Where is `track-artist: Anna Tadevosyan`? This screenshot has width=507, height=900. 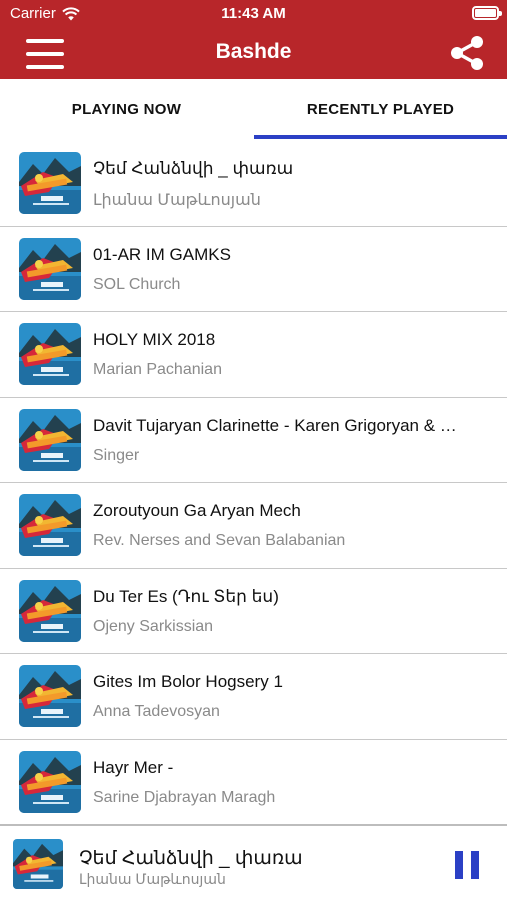
track-artist: Anna Tadevosyan is located at coordinates (156, 711).